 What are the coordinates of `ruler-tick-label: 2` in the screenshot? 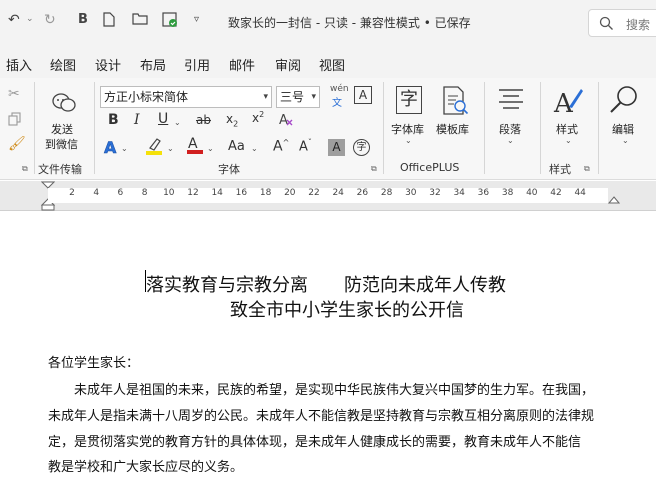 It's located at (72, 193).